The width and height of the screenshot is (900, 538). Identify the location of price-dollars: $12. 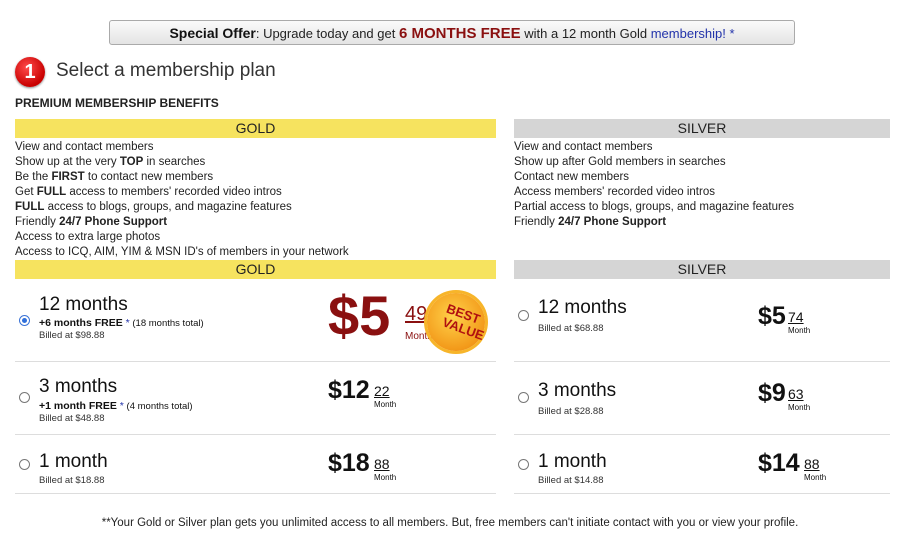
(349, 390).